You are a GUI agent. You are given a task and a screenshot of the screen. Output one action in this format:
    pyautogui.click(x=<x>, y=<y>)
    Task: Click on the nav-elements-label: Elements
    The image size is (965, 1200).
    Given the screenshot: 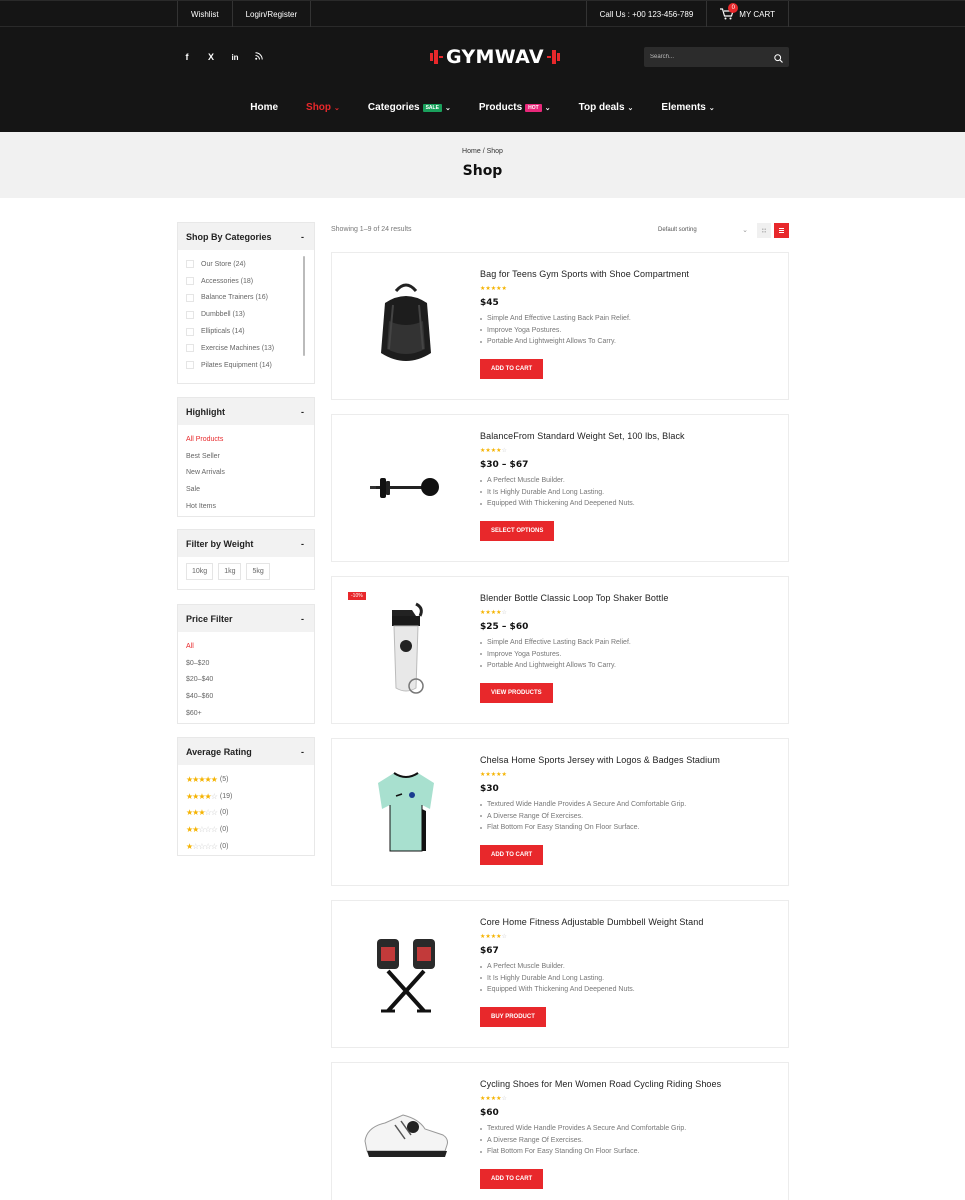 What is the action you would take?
    pyautogui.click(x=683, y=107)
    